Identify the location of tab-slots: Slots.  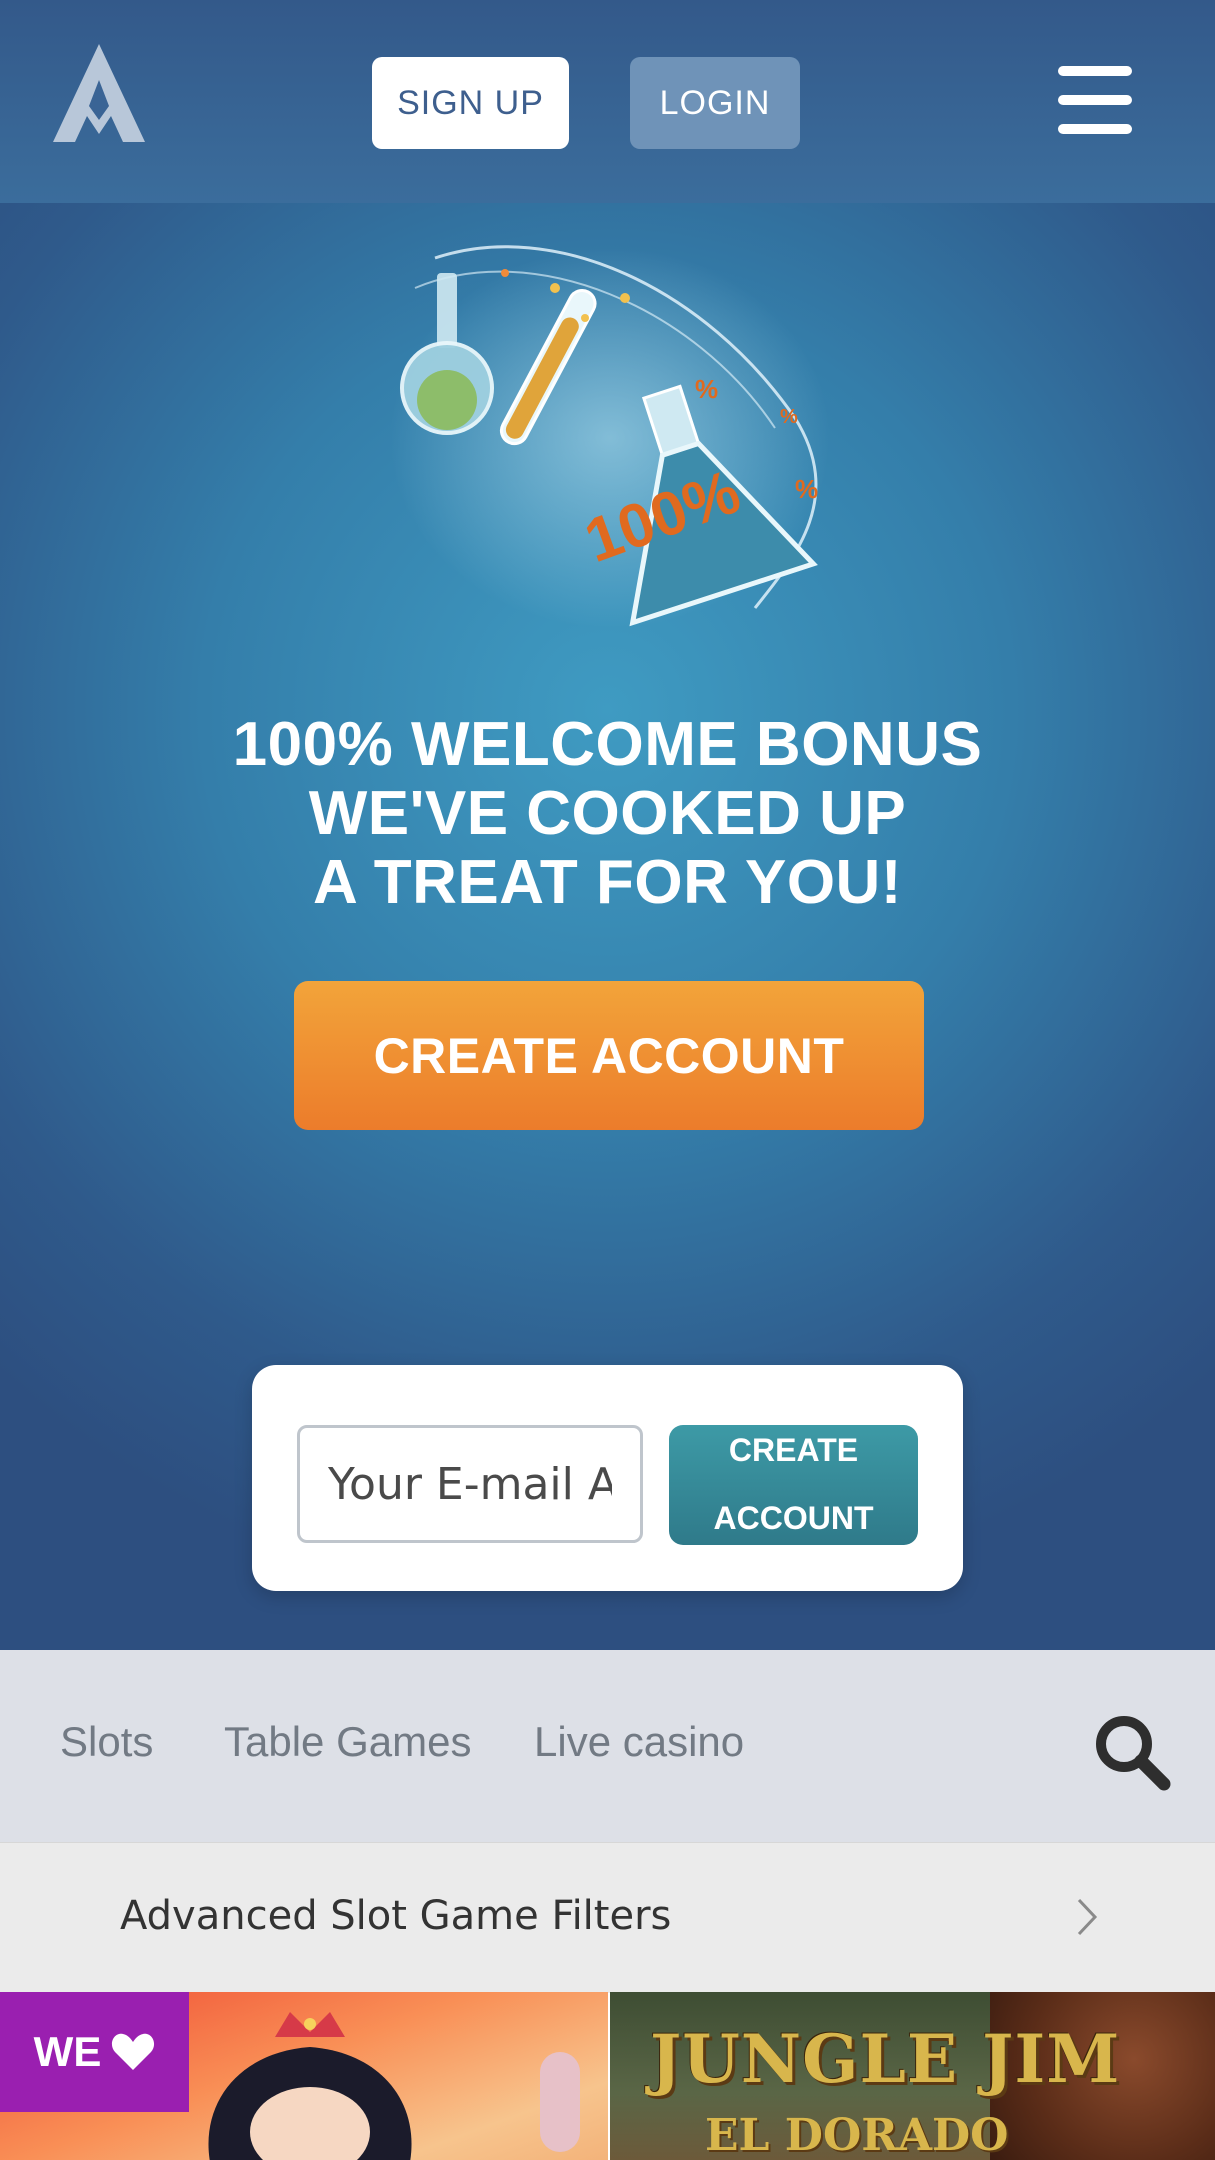
(106, 1742).